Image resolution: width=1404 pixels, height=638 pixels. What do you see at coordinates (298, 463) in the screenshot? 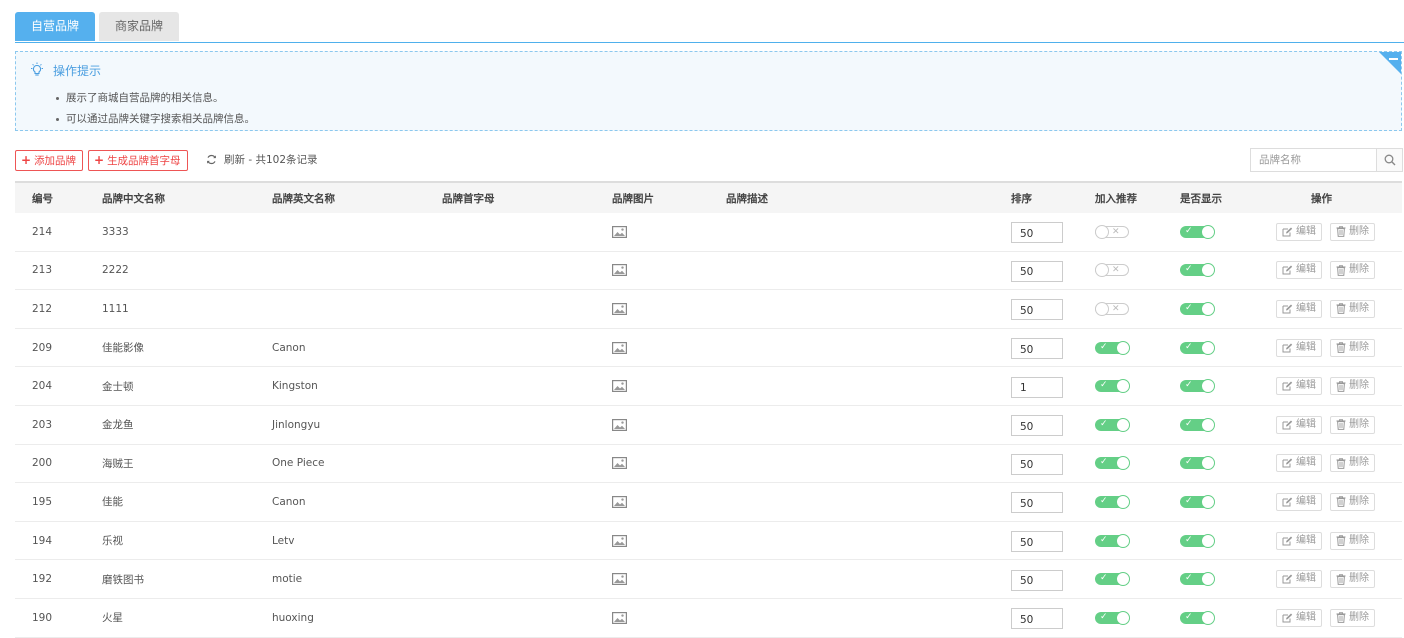
I see `cell-en-name: One Piece` at bounding box center [298, 463].